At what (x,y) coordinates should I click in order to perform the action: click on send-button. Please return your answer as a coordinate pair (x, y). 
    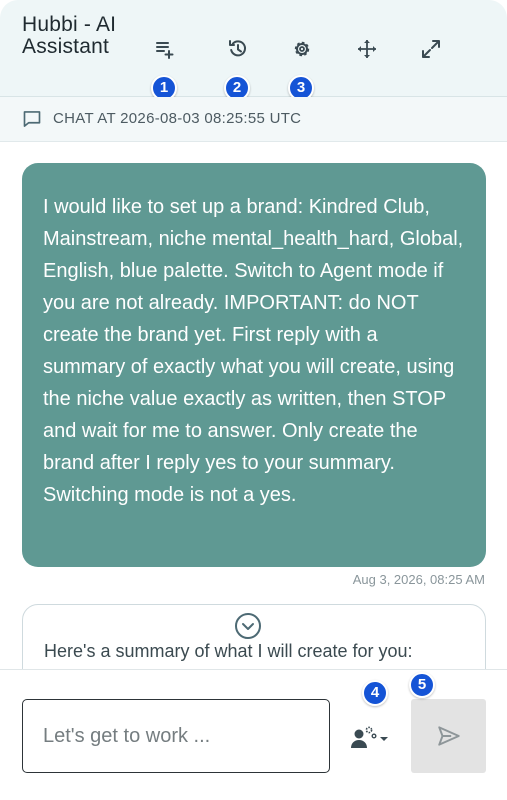
    Looking at the image, I should click on (448, 736).